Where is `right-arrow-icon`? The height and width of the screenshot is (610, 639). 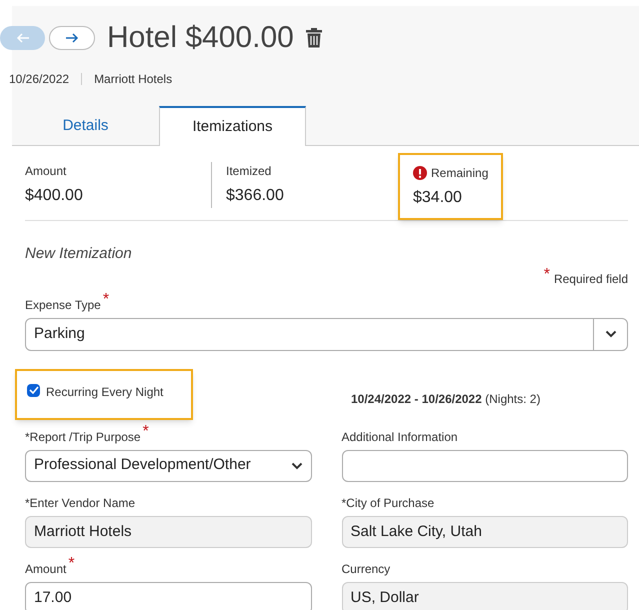 right-arrow-icon is located at coordinates (72, 38).